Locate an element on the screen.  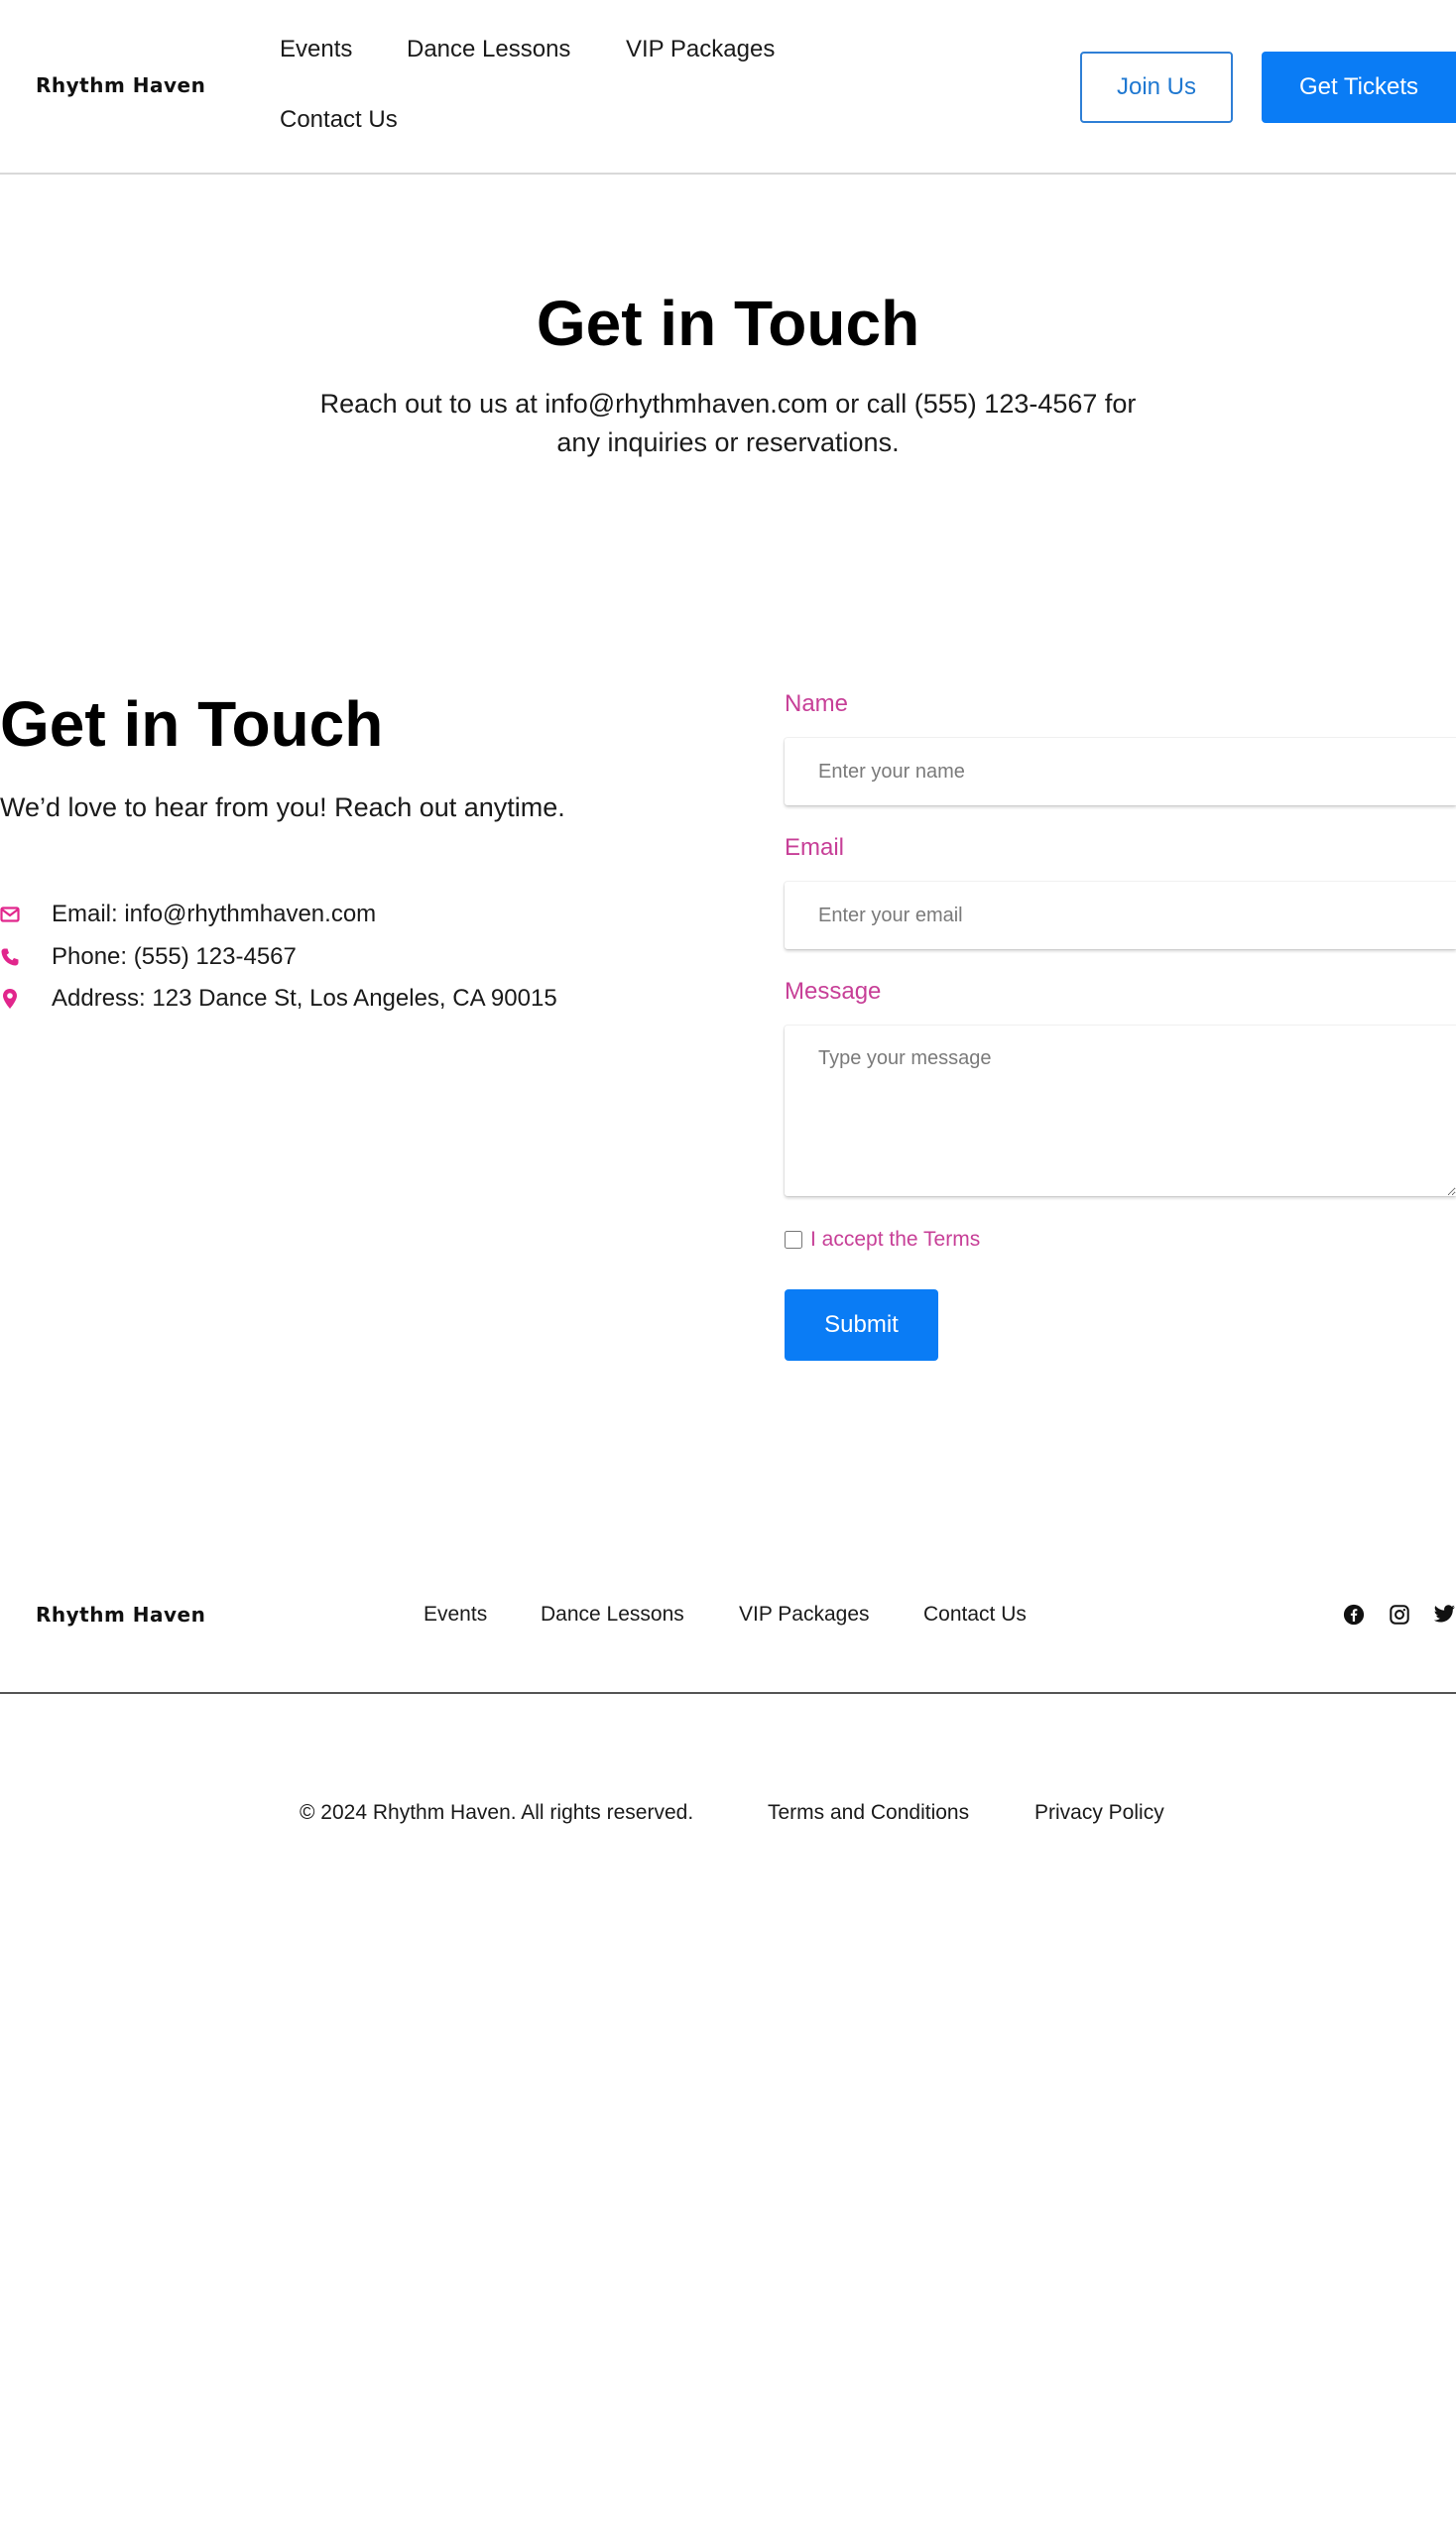
site-logo: Rhythm Haven is located at coordinates (120, 85).